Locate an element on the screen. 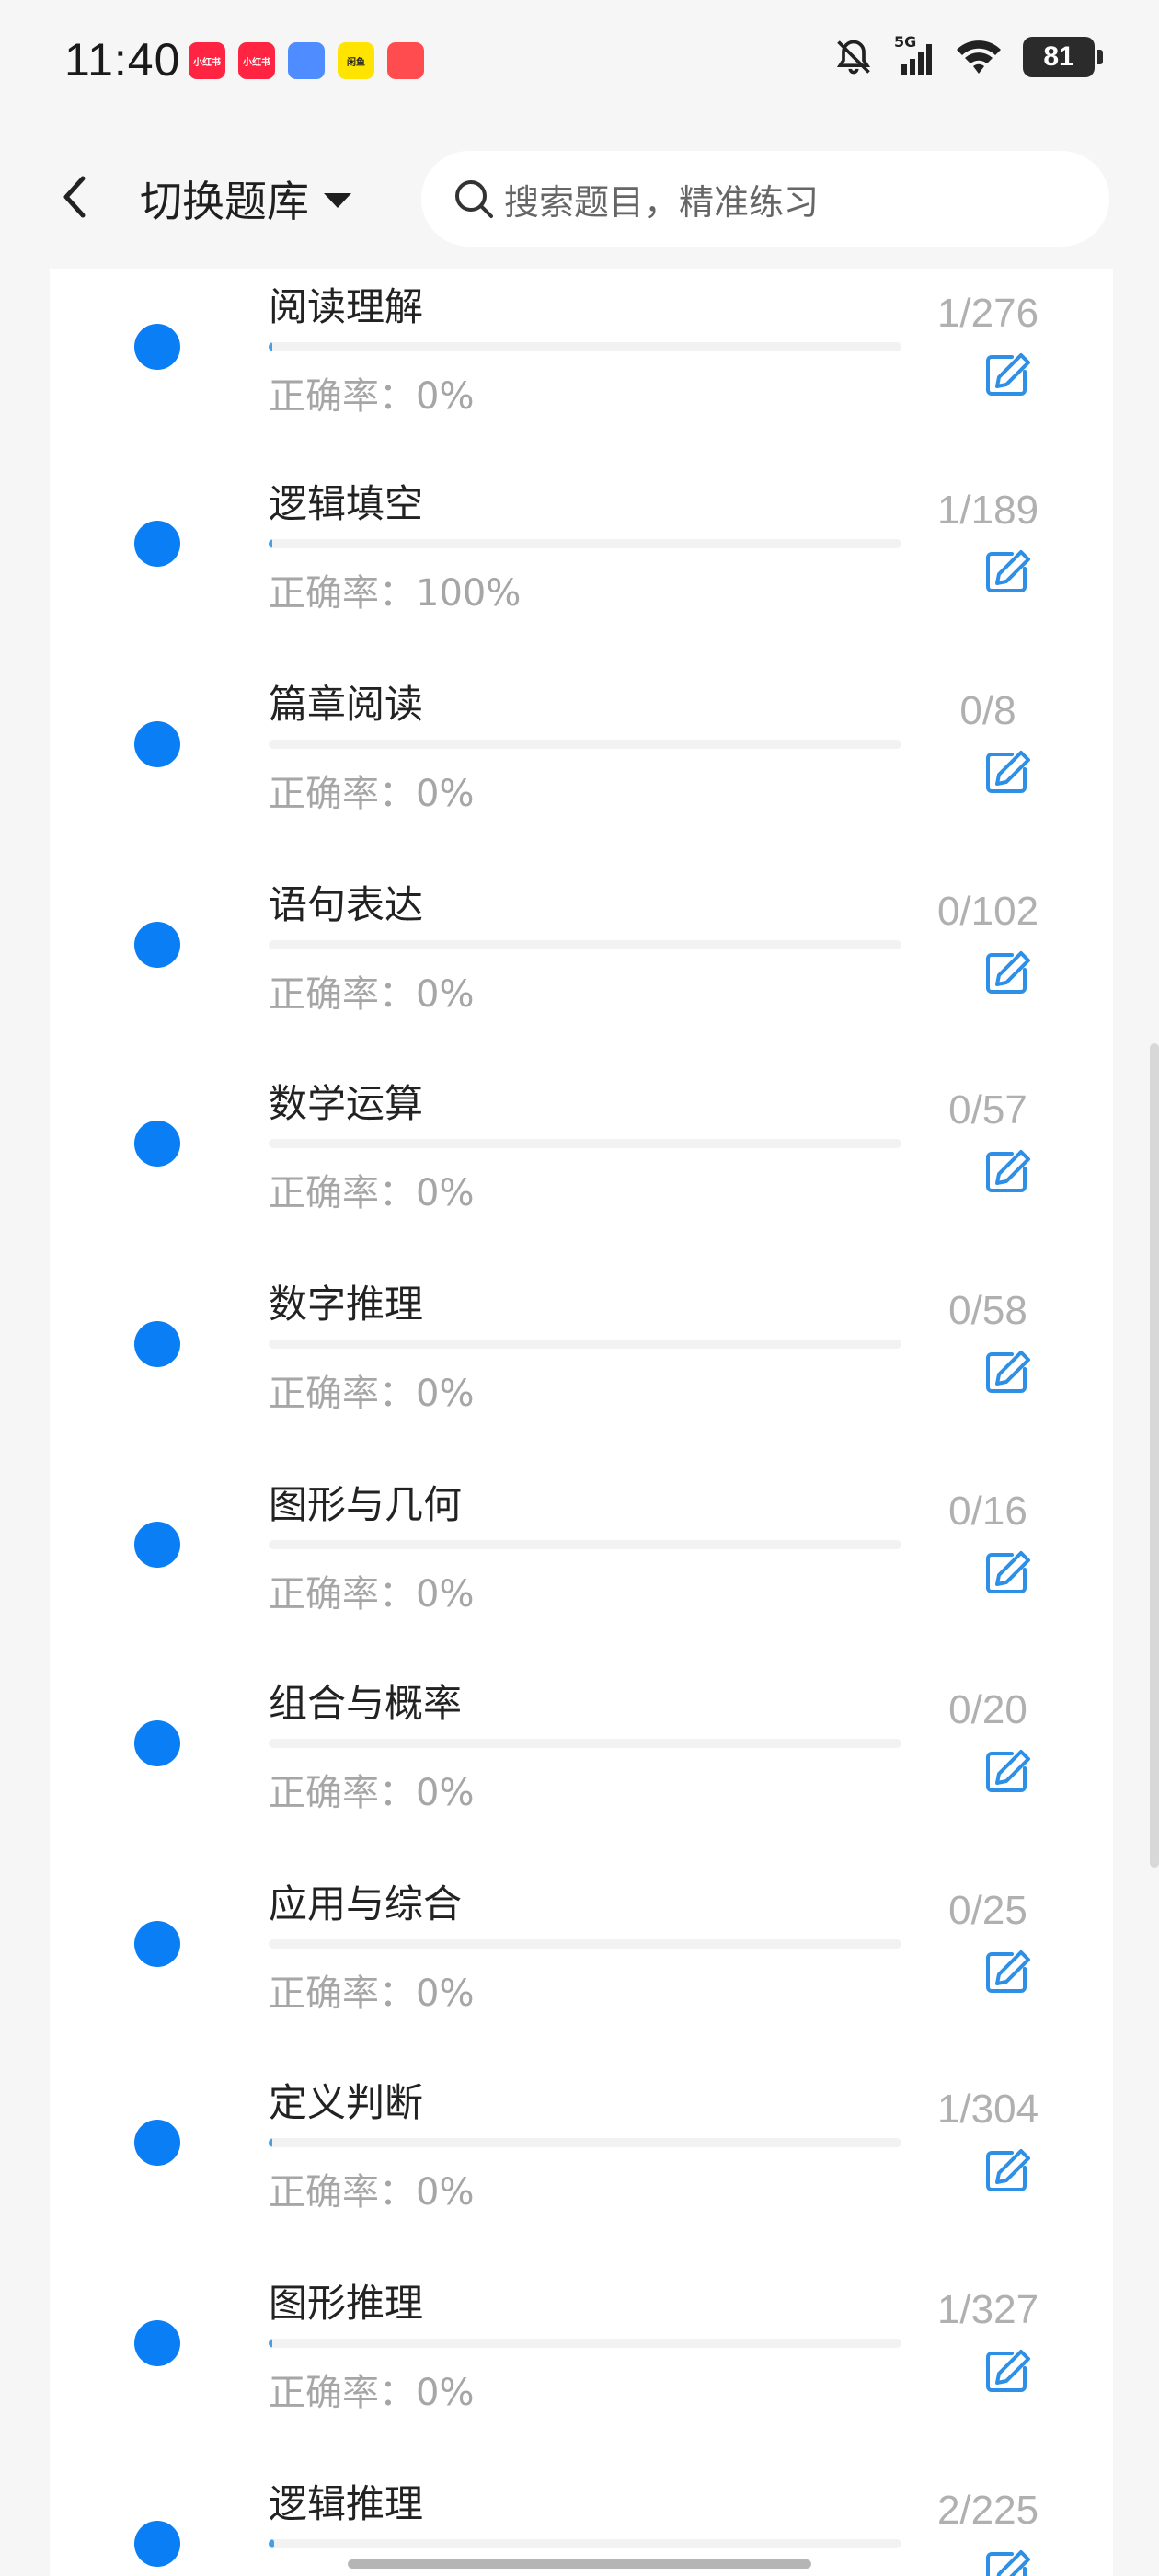 This screenshot has width=1159, height=2576. progress-count: 0/58 is located at coordinates (987, 1310).